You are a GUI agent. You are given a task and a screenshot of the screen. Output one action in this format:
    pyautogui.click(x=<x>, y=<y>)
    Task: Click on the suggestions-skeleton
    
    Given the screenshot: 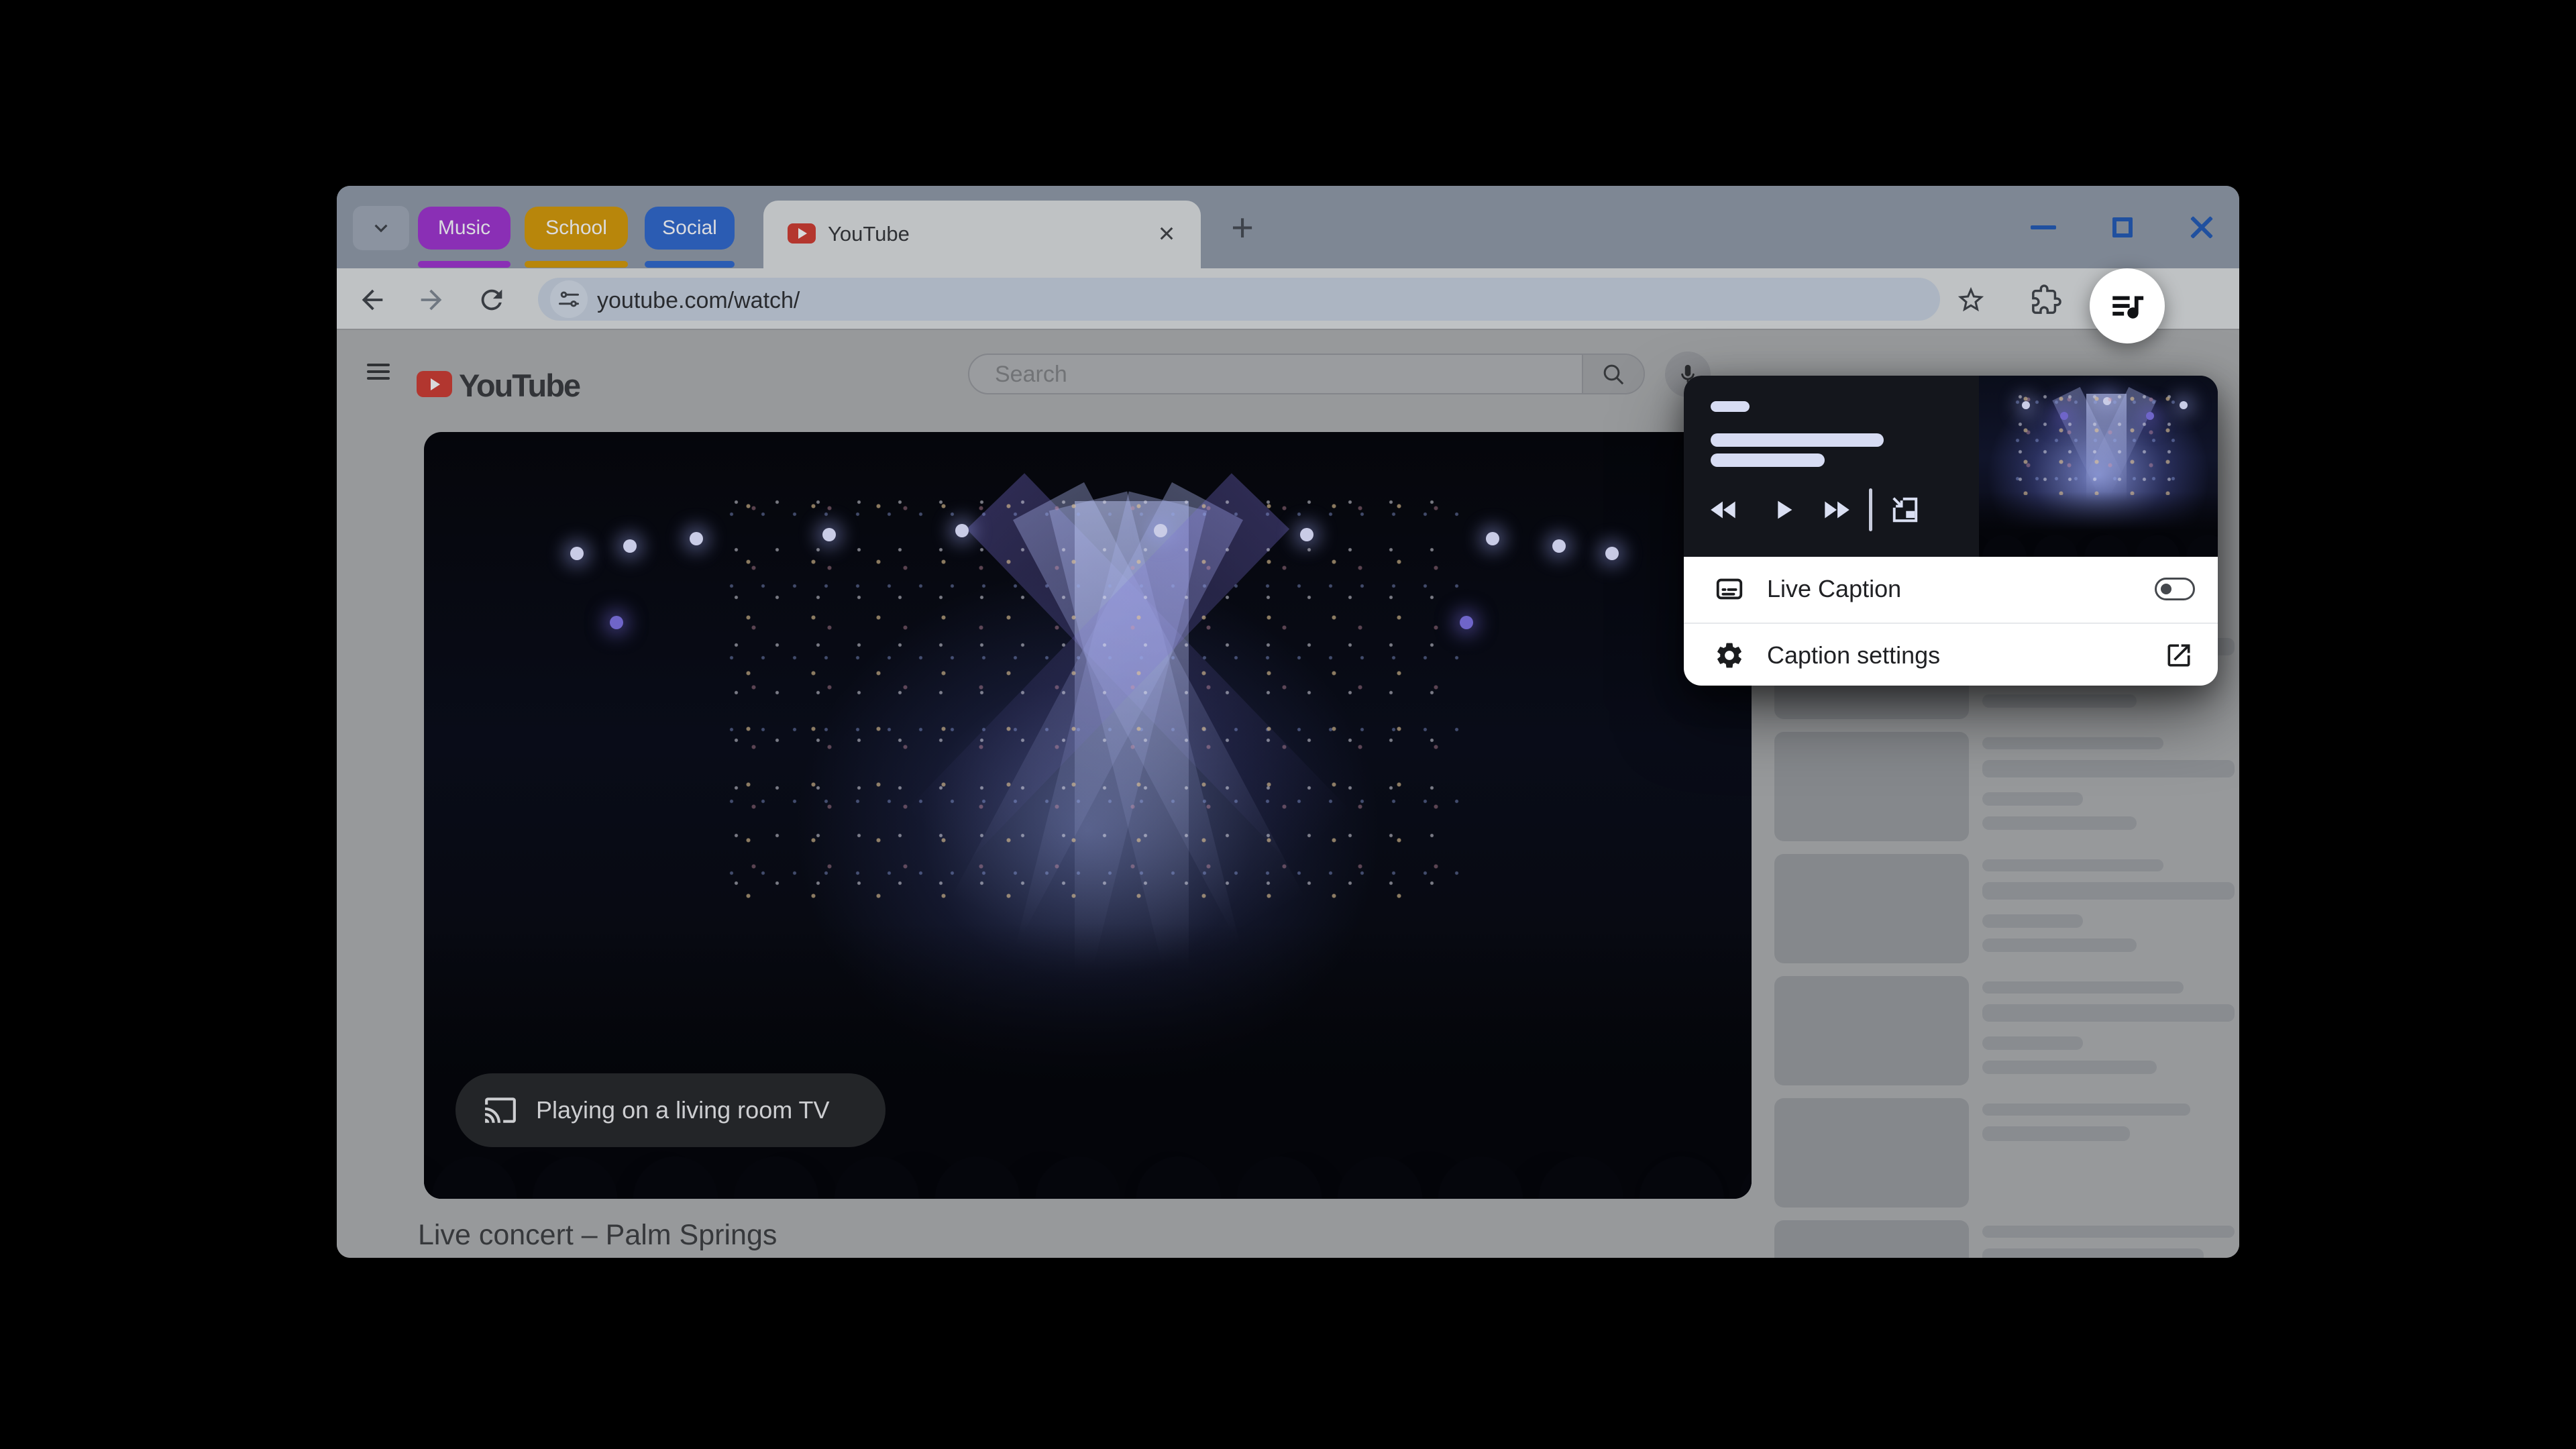 What is the action you would take?
    pyautogui.click(x=2004, y=934)
    